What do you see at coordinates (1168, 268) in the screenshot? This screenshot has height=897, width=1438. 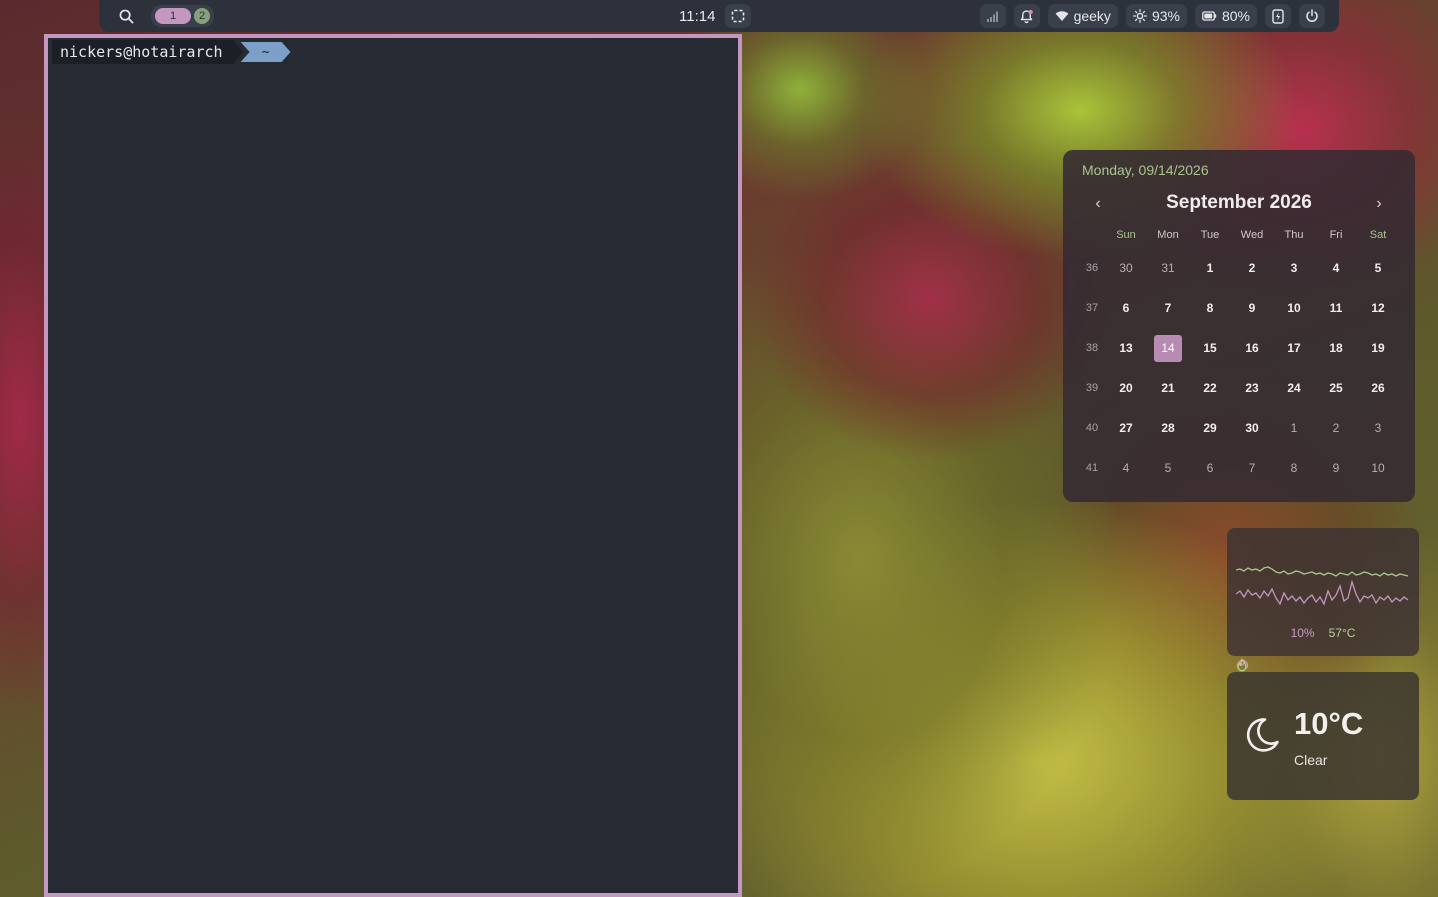 I see `calendar-day: 31` at bounding box center [1168, 268].